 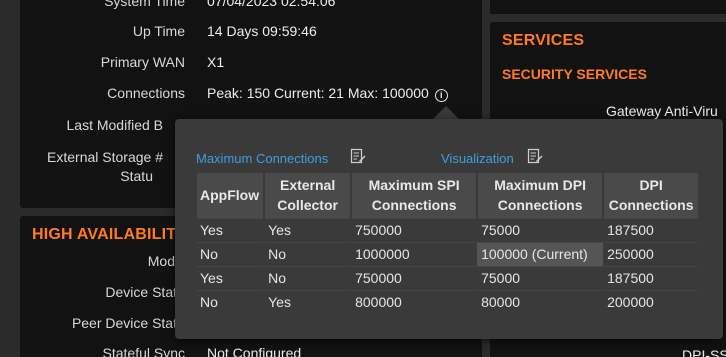 I want to click on device-state-label: Device Stat, so click(x=141, y=292).